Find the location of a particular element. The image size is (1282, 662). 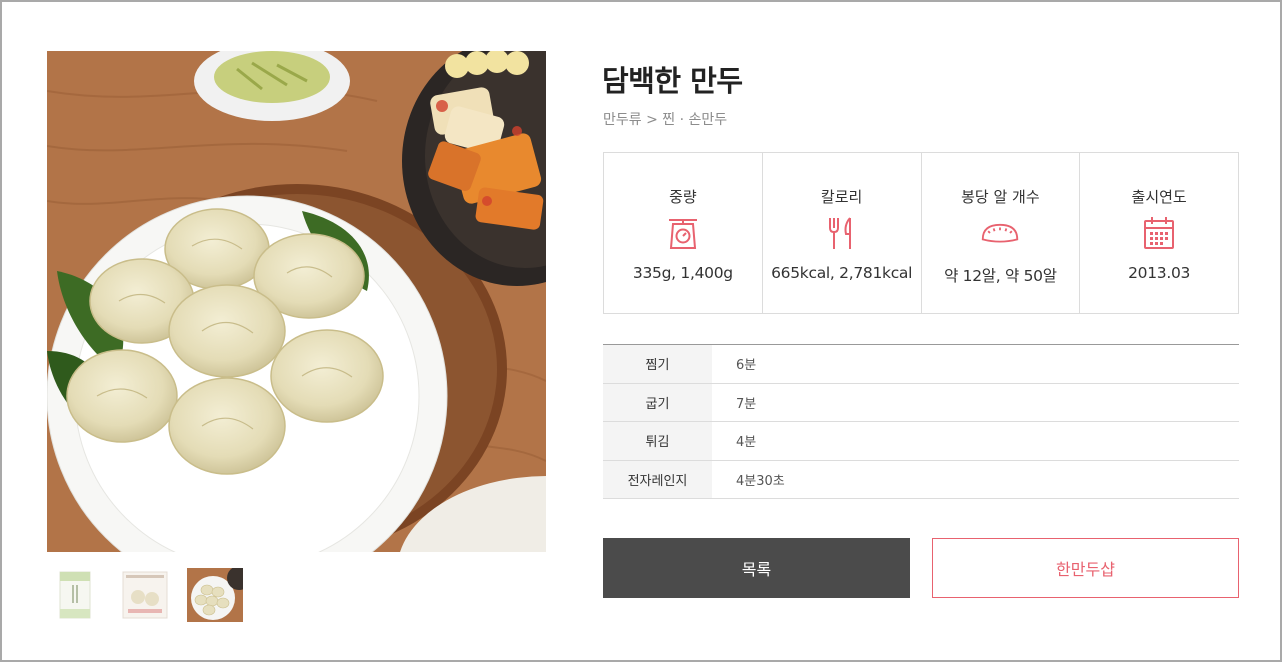

fork-knife-icon is located at coordinates (842, 233).